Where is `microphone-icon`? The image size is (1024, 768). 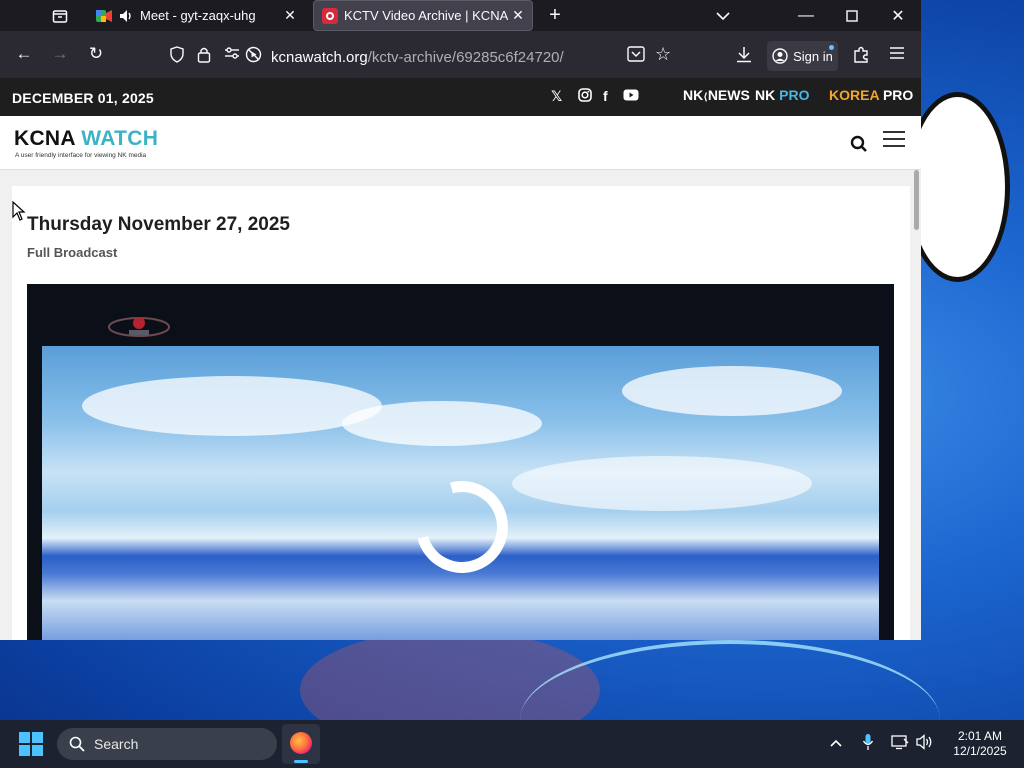
microphone-icon is located at coordinates (868, 743).